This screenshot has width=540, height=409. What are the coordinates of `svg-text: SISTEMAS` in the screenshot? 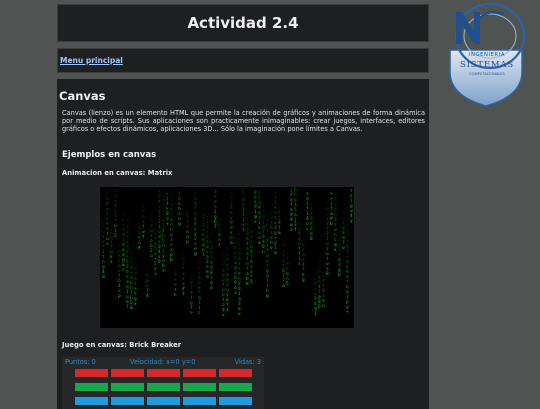 It's located at (487, 65).